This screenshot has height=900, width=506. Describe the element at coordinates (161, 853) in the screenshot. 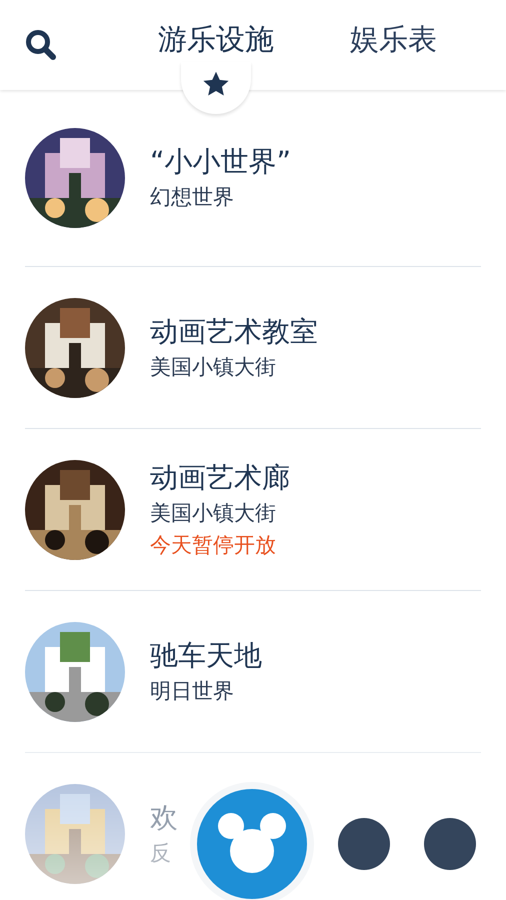

I see `attraction-location: 反` at that location.